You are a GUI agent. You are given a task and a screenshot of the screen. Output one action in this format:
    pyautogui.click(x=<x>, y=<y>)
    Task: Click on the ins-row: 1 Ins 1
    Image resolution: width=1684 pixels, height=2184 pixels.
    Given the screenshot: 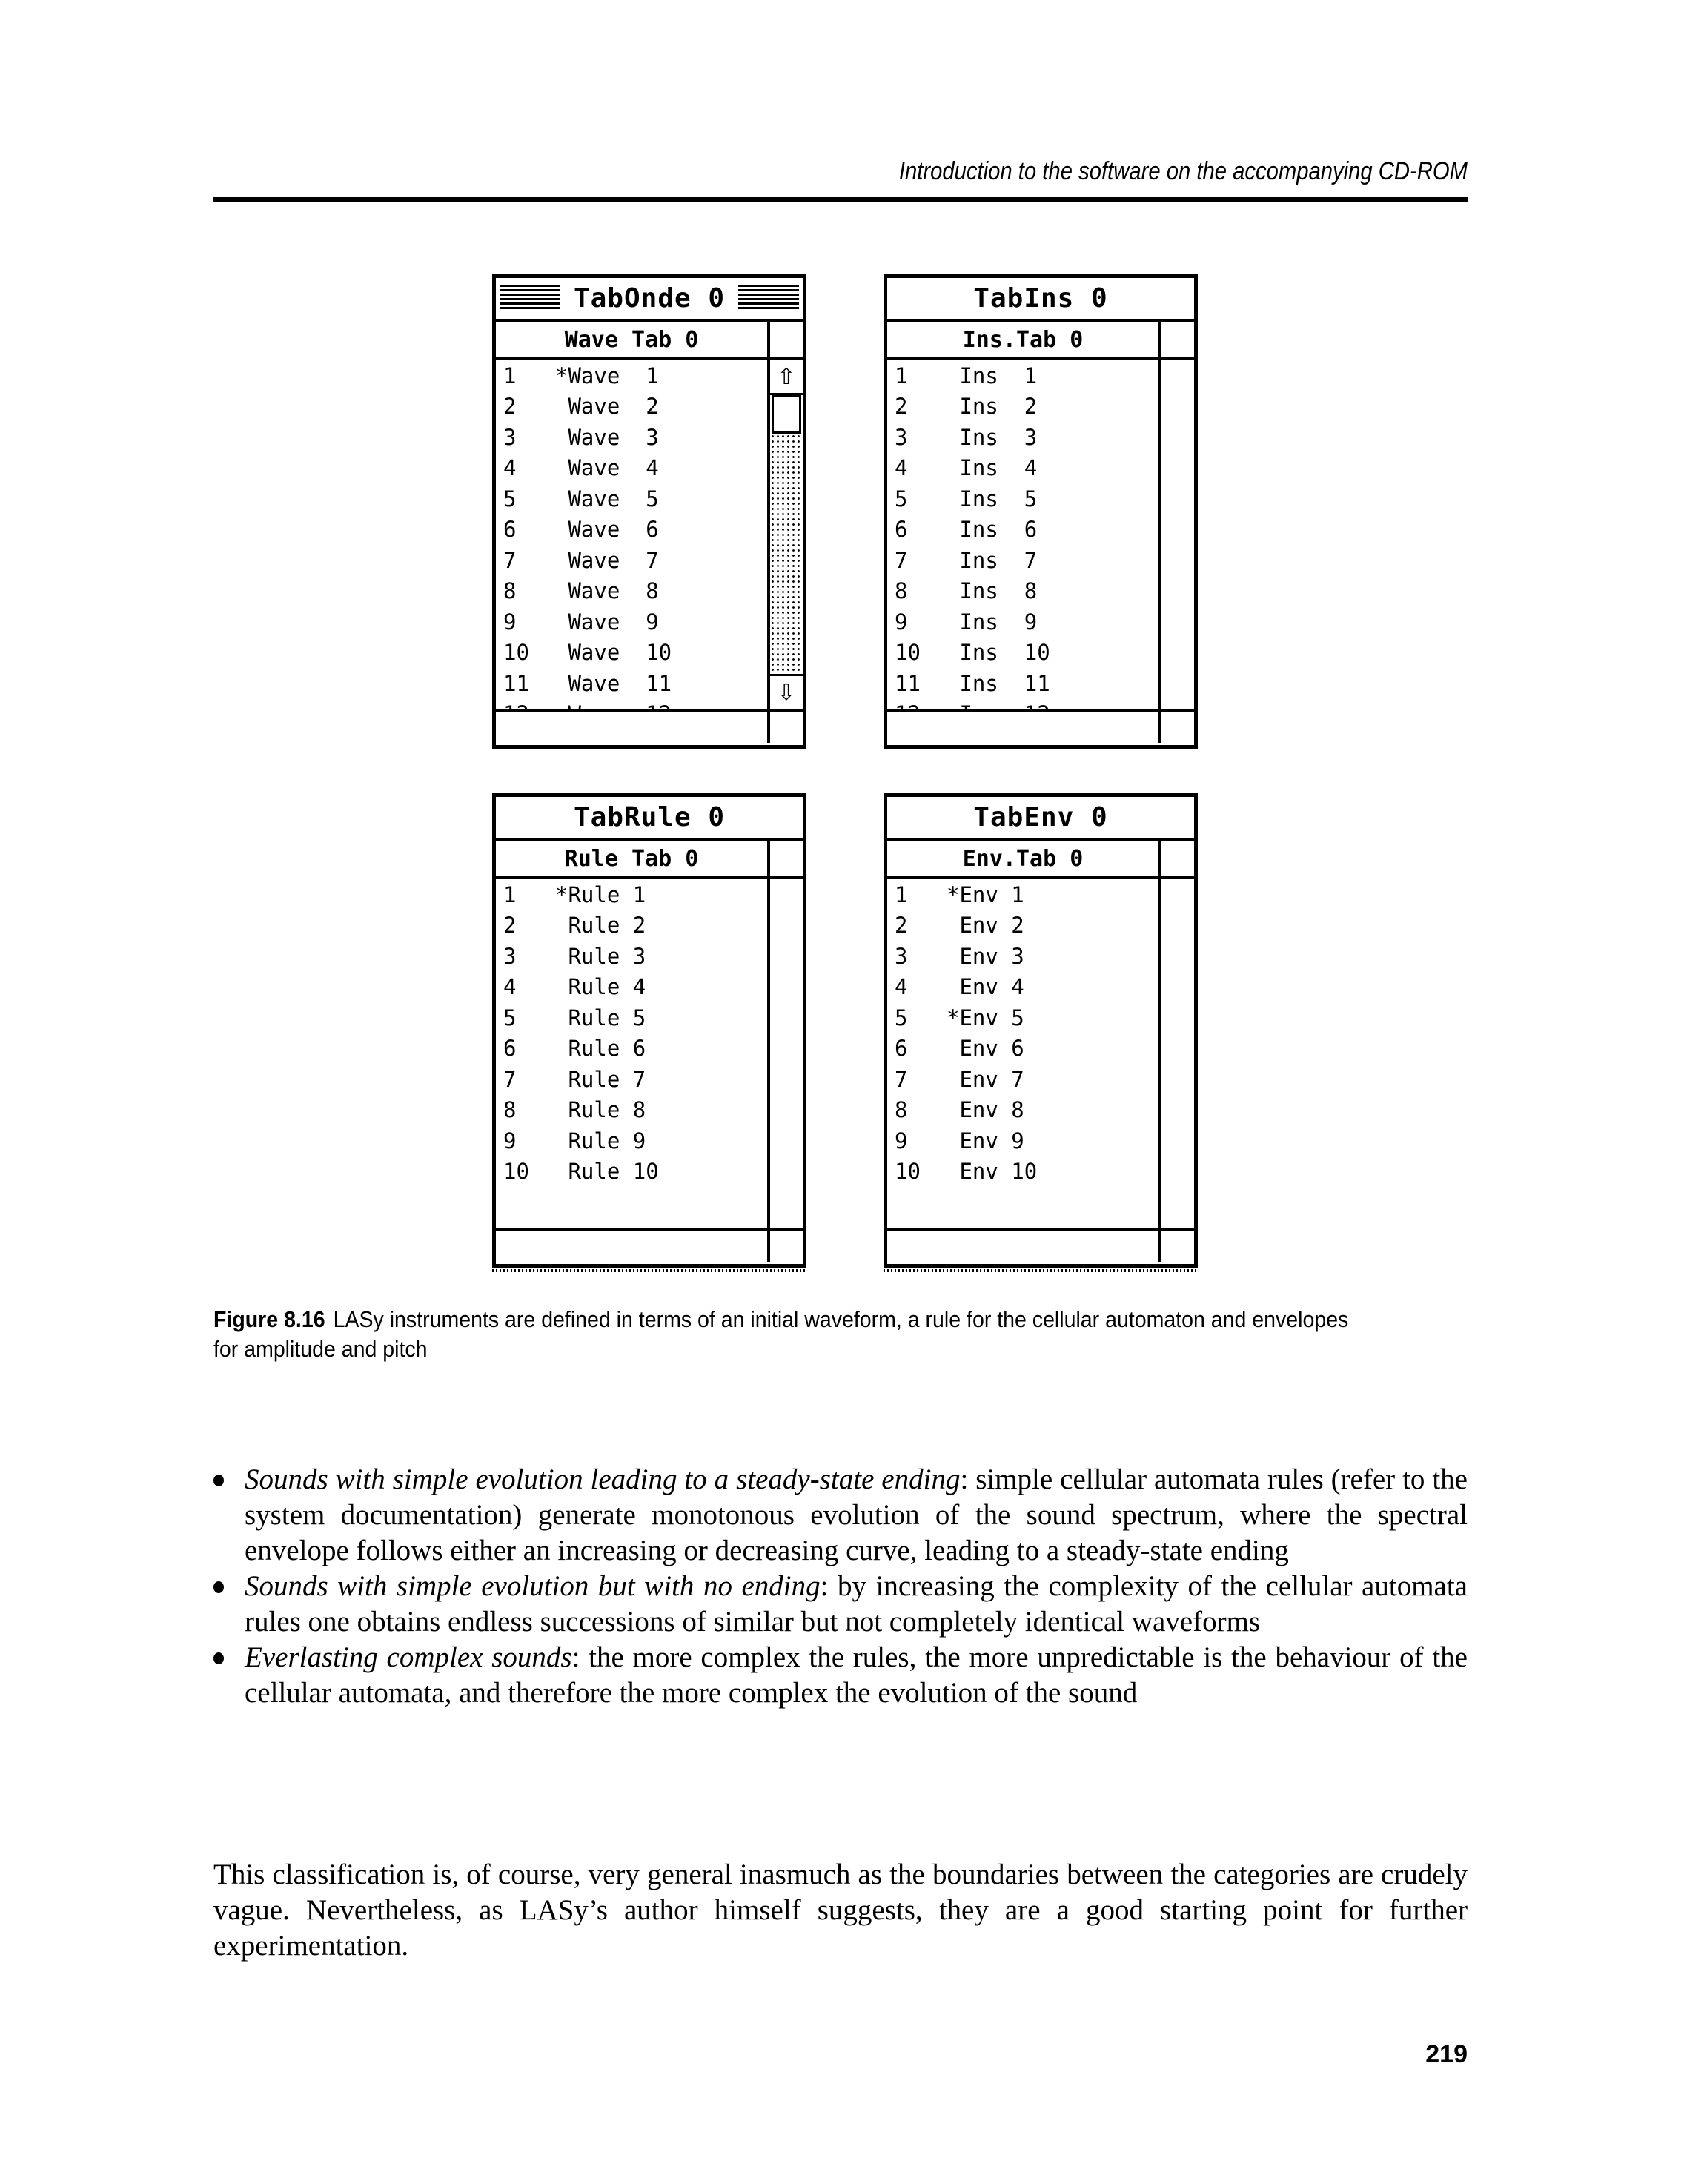 What is the action you would take?
    pyautogui.click(x=1022, y=376)
    